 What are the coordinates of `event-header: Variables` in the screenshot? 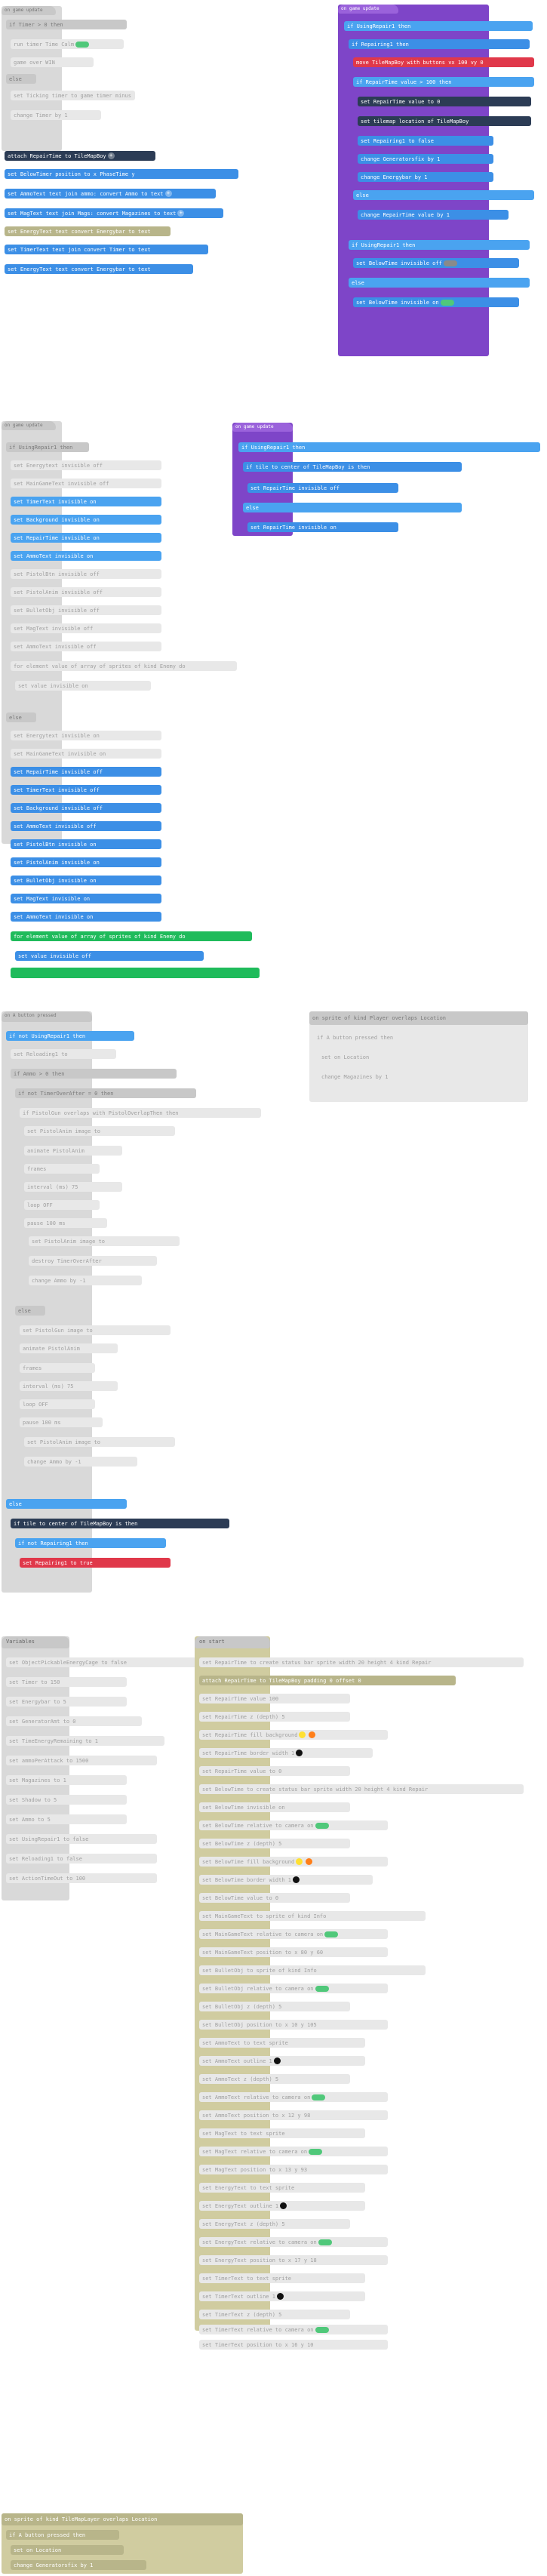 It's located at (35, 1642).